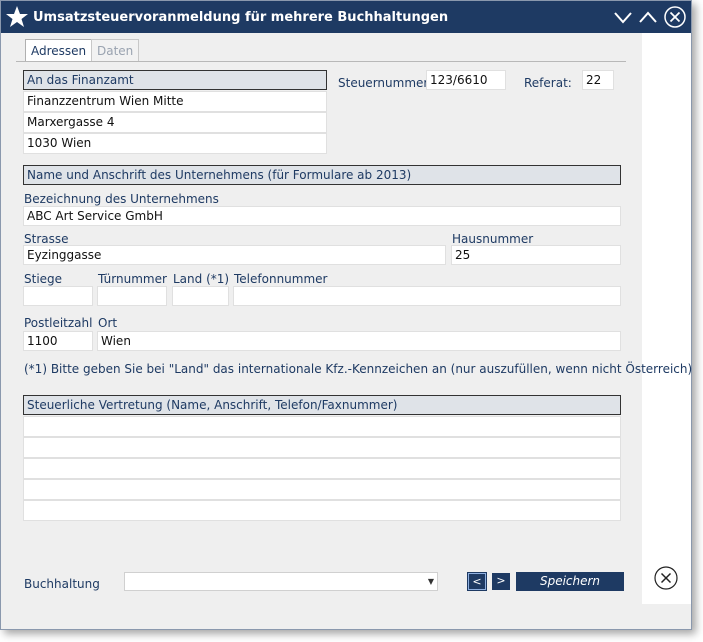 The height and width of the screenshot is (642, 703). What do you see at coordinates (58, 341) in the screenshot?
I see `plz-field: 1100` at bounding box center [58, 341].